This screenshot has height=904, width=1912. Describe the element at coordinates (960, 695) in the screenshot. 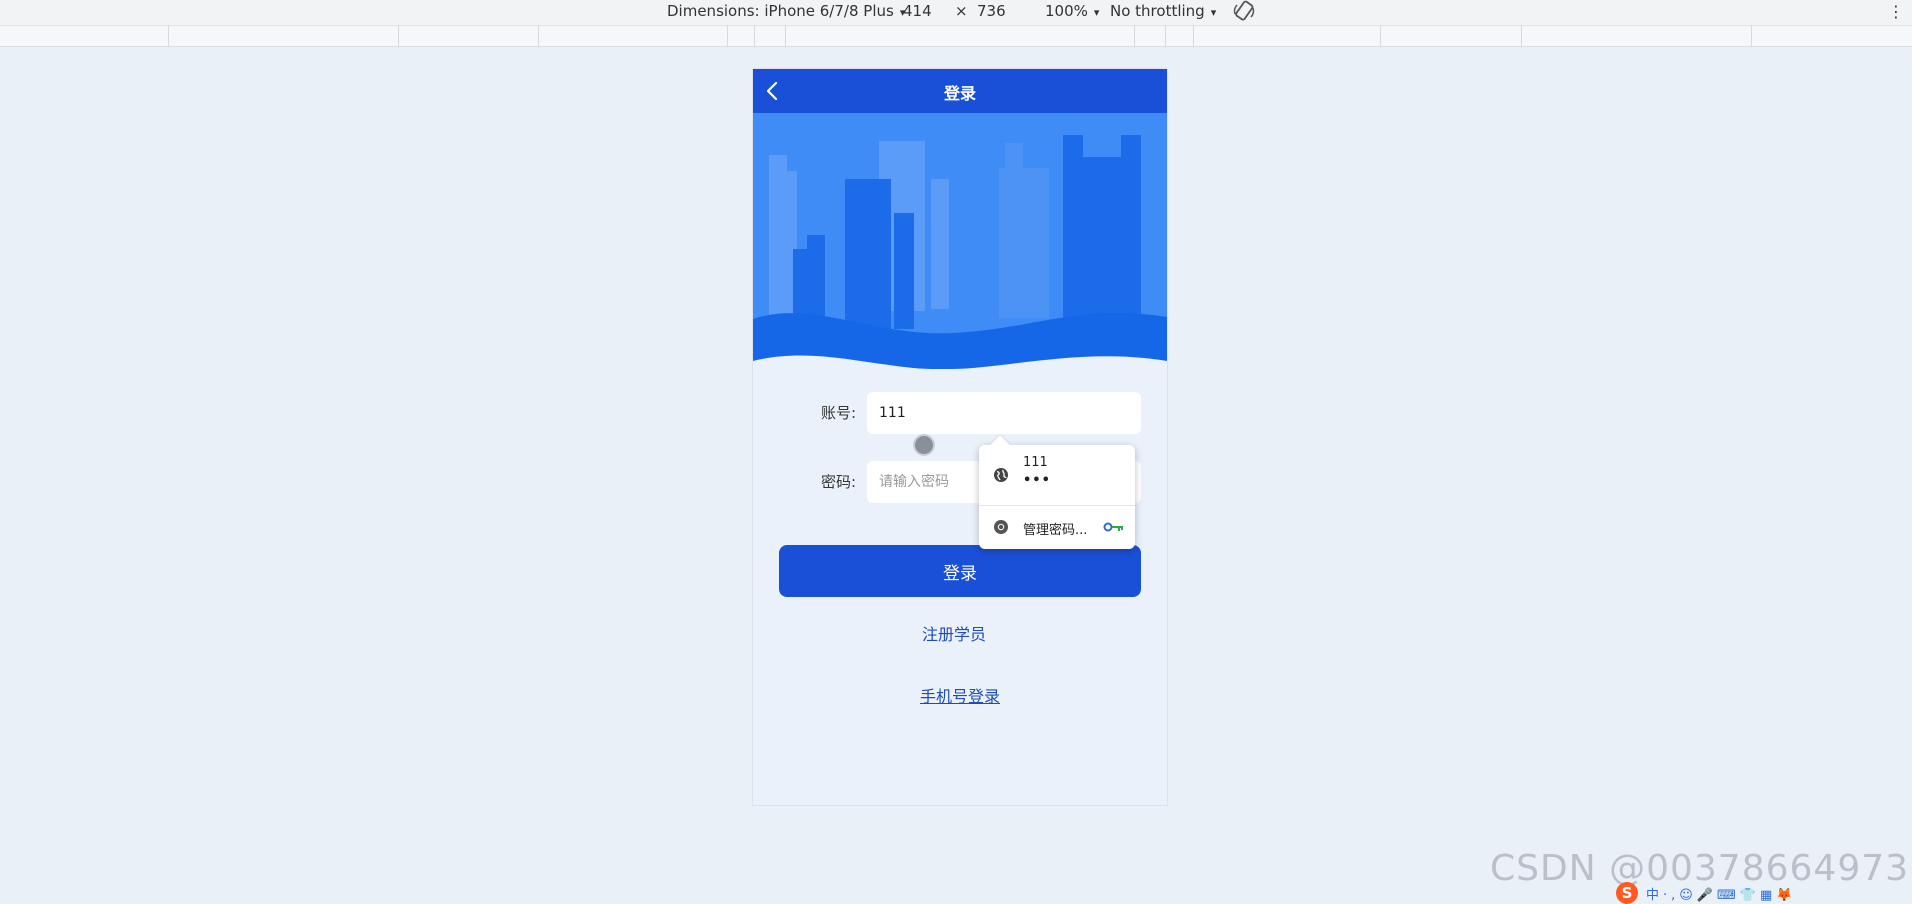

I see `phone-login-link: 手机号登录` at that location.